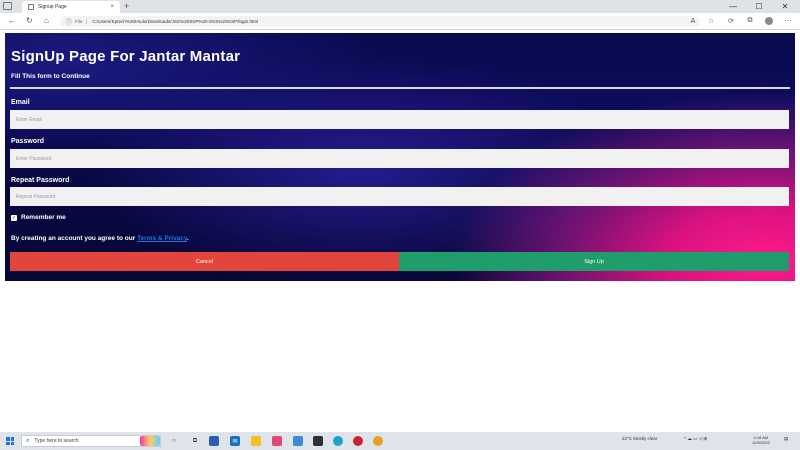  I want to click on terms-prefix: By creating an account you agree to our, so click(74, 238).